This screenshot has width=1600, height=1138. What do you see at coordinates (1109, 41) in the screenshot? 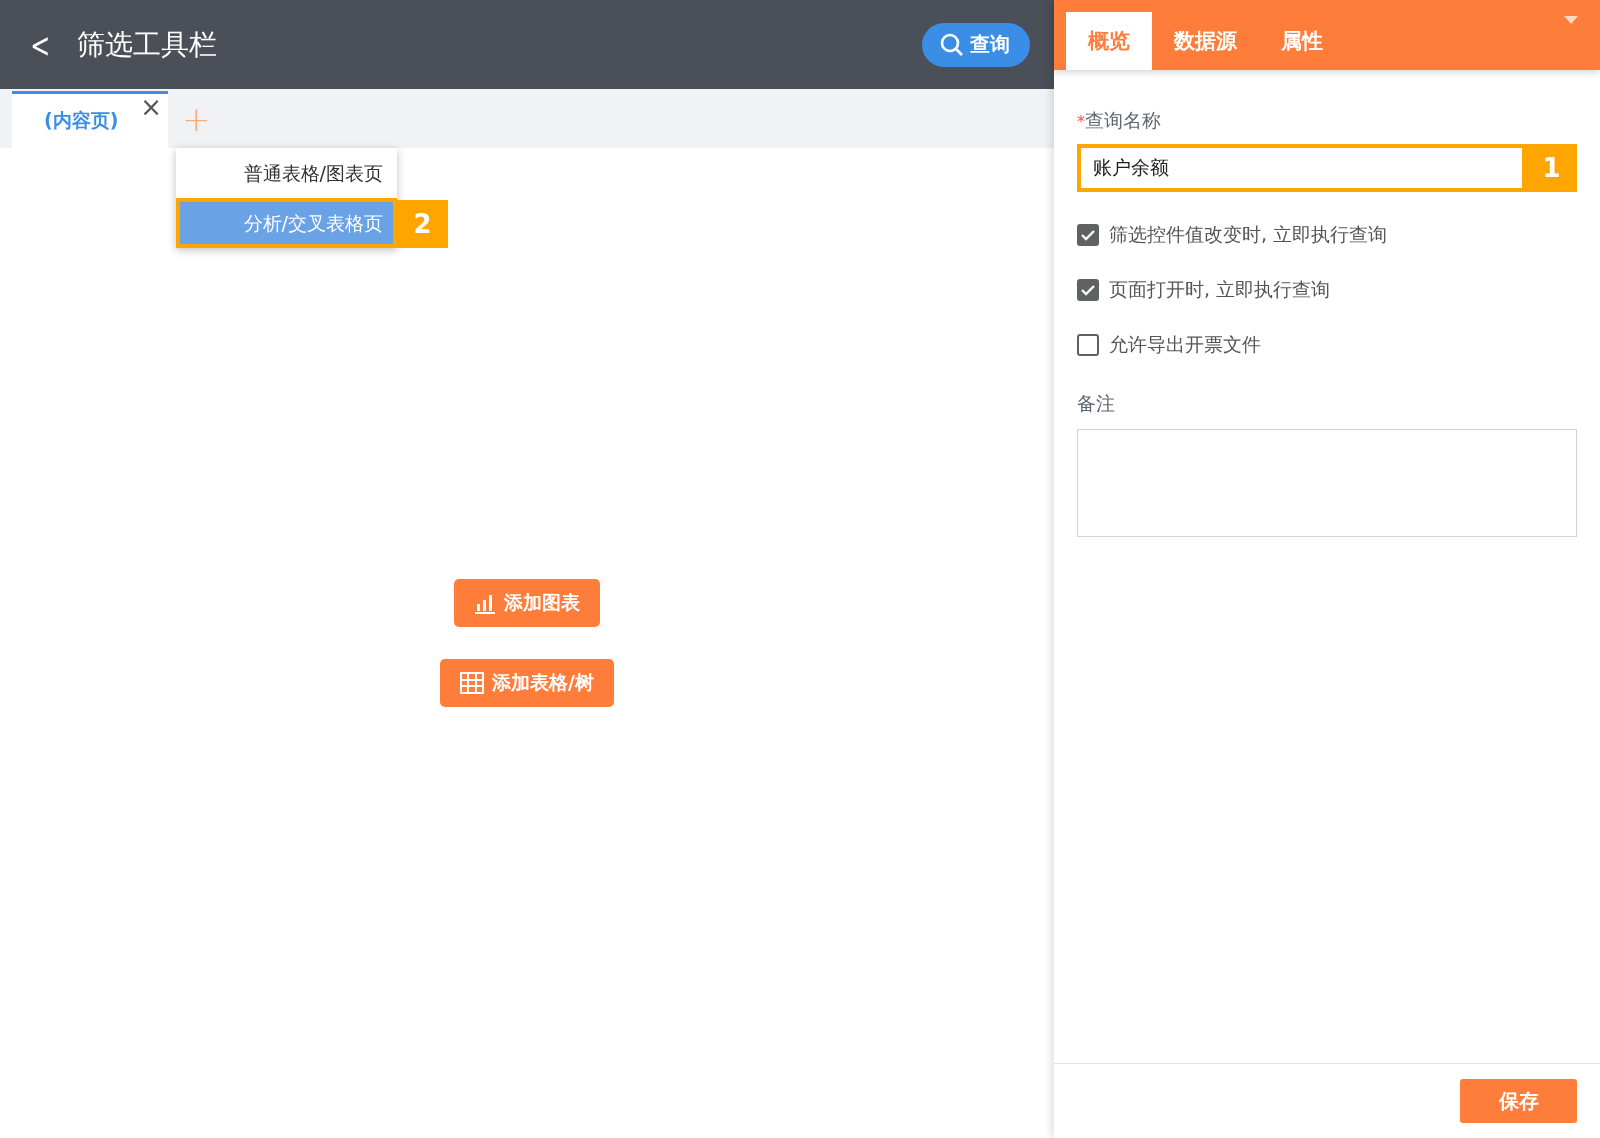
I see `panel-tab: 概览` at bounding box center [1109, 41].